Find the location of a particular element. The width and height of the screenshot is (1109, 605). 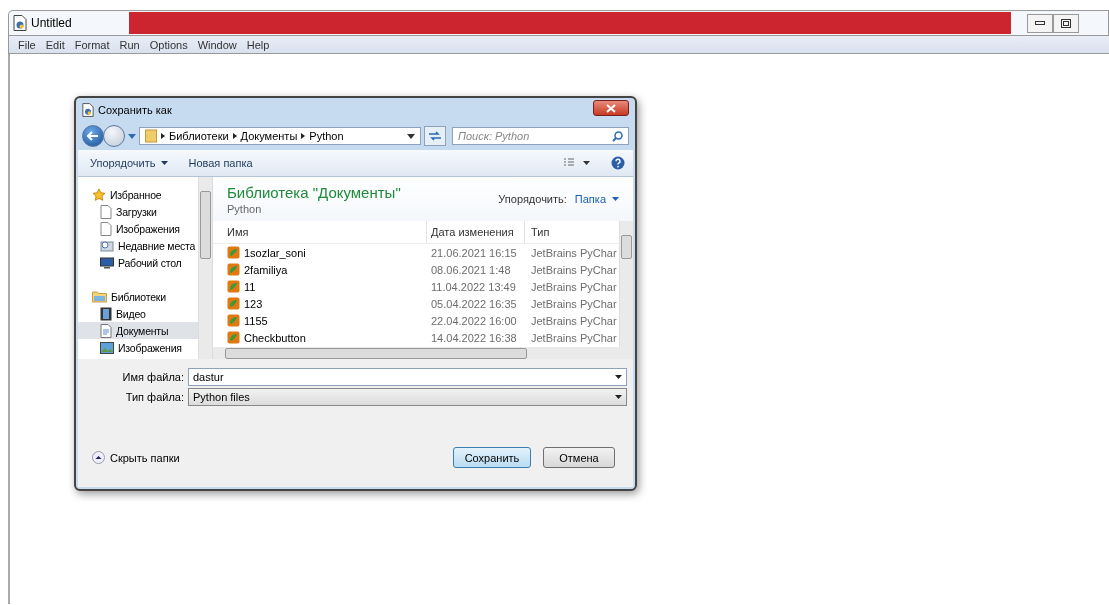

file-date: 14.04.2022 16:38 is located at coordinates (474, 337).